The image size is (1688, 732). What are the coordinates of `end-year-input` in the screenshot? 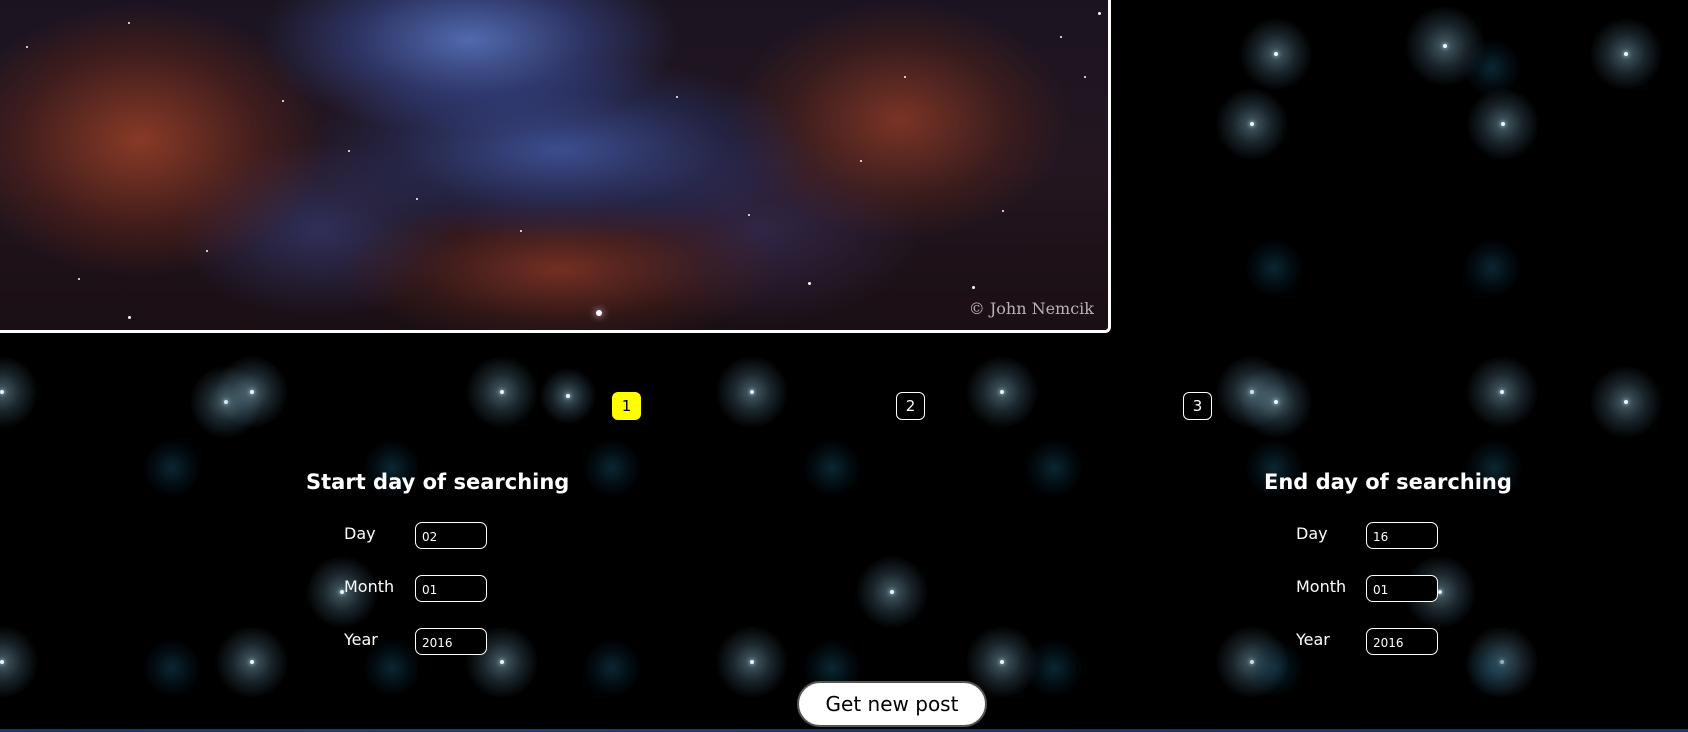 It's located at (1402, 641).